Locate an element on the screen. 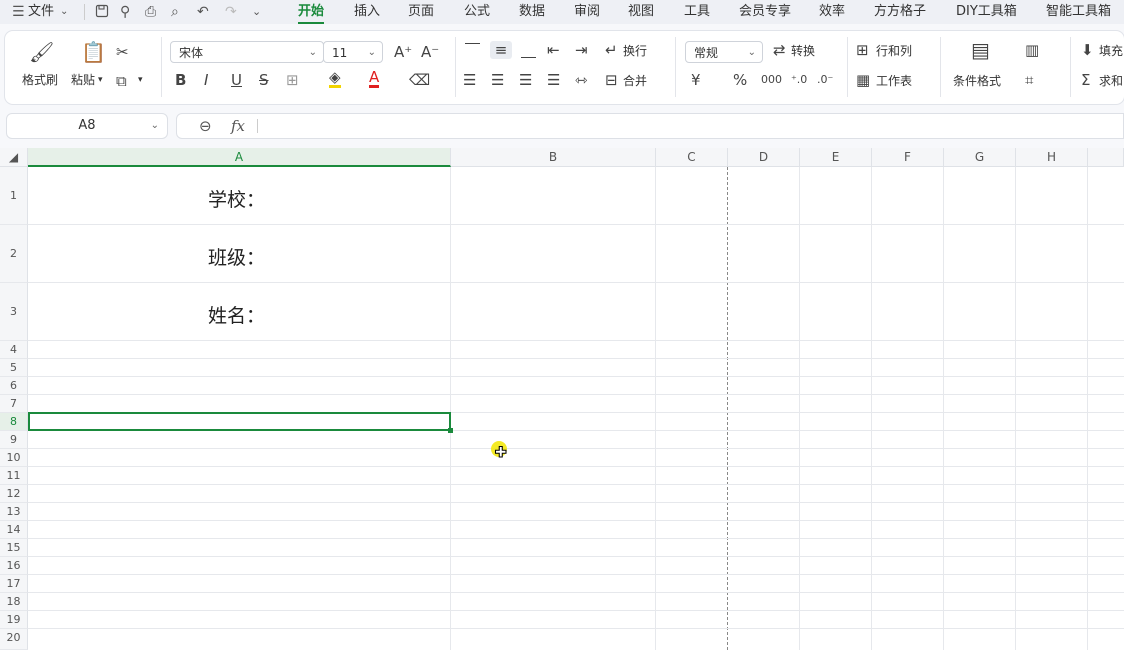  worksheet-icon: ▦ is located at coordinates (863, 80).